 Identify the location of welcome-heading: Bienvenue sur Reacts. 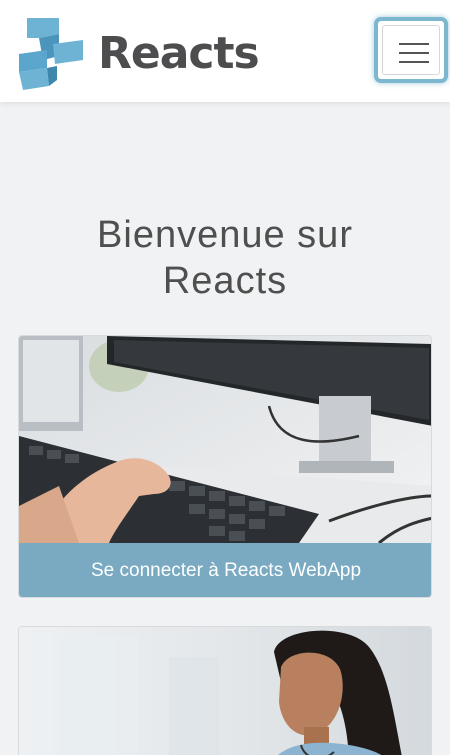
(225, 258).